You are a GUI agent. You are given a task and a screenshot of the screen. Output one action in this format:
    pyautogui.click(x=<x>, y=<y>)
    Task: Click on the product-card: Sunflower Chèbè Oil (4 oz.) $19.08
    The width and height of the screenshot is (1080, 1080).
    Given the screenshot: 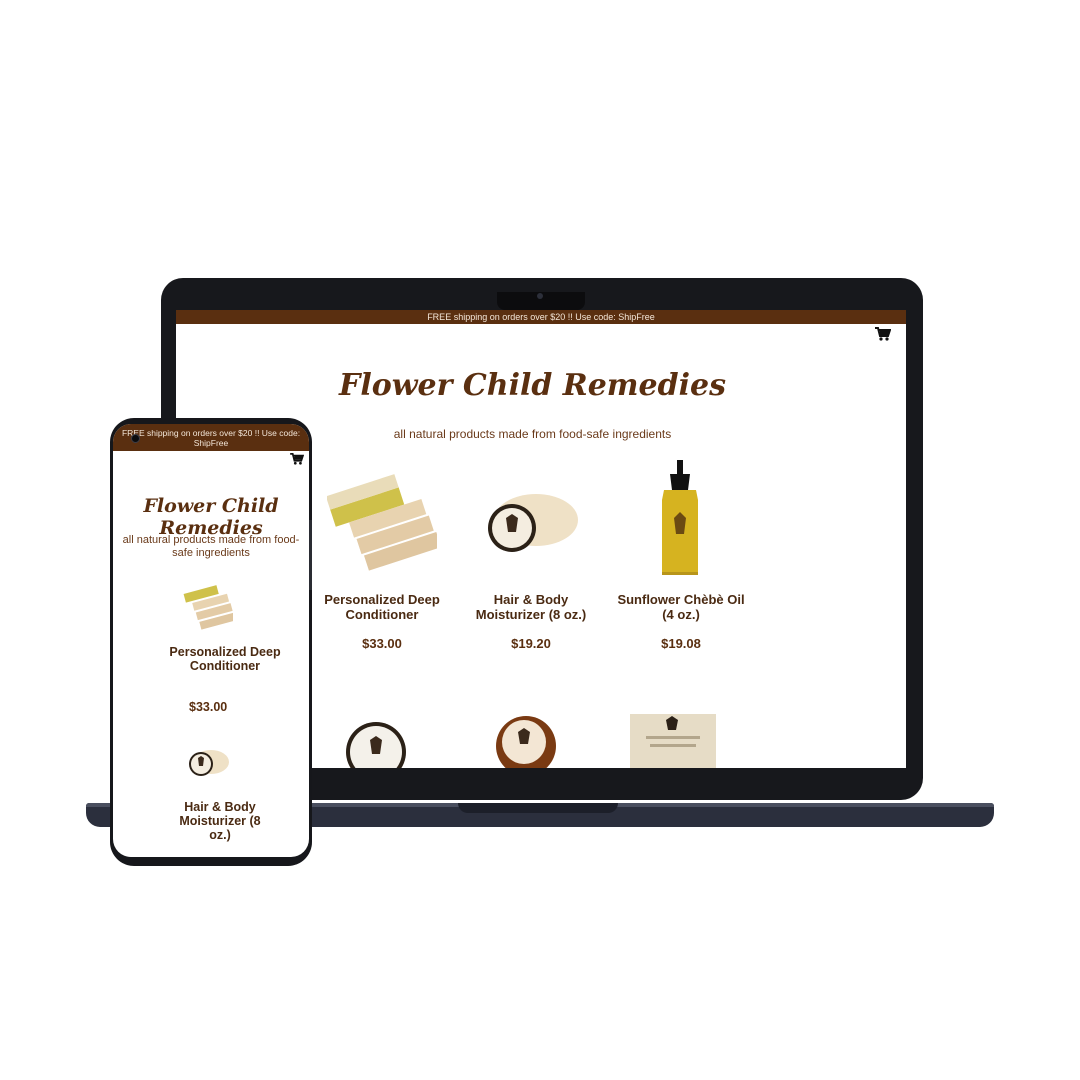 What is the action you would take?
    pyautogui.click(x=681, y=555)
    